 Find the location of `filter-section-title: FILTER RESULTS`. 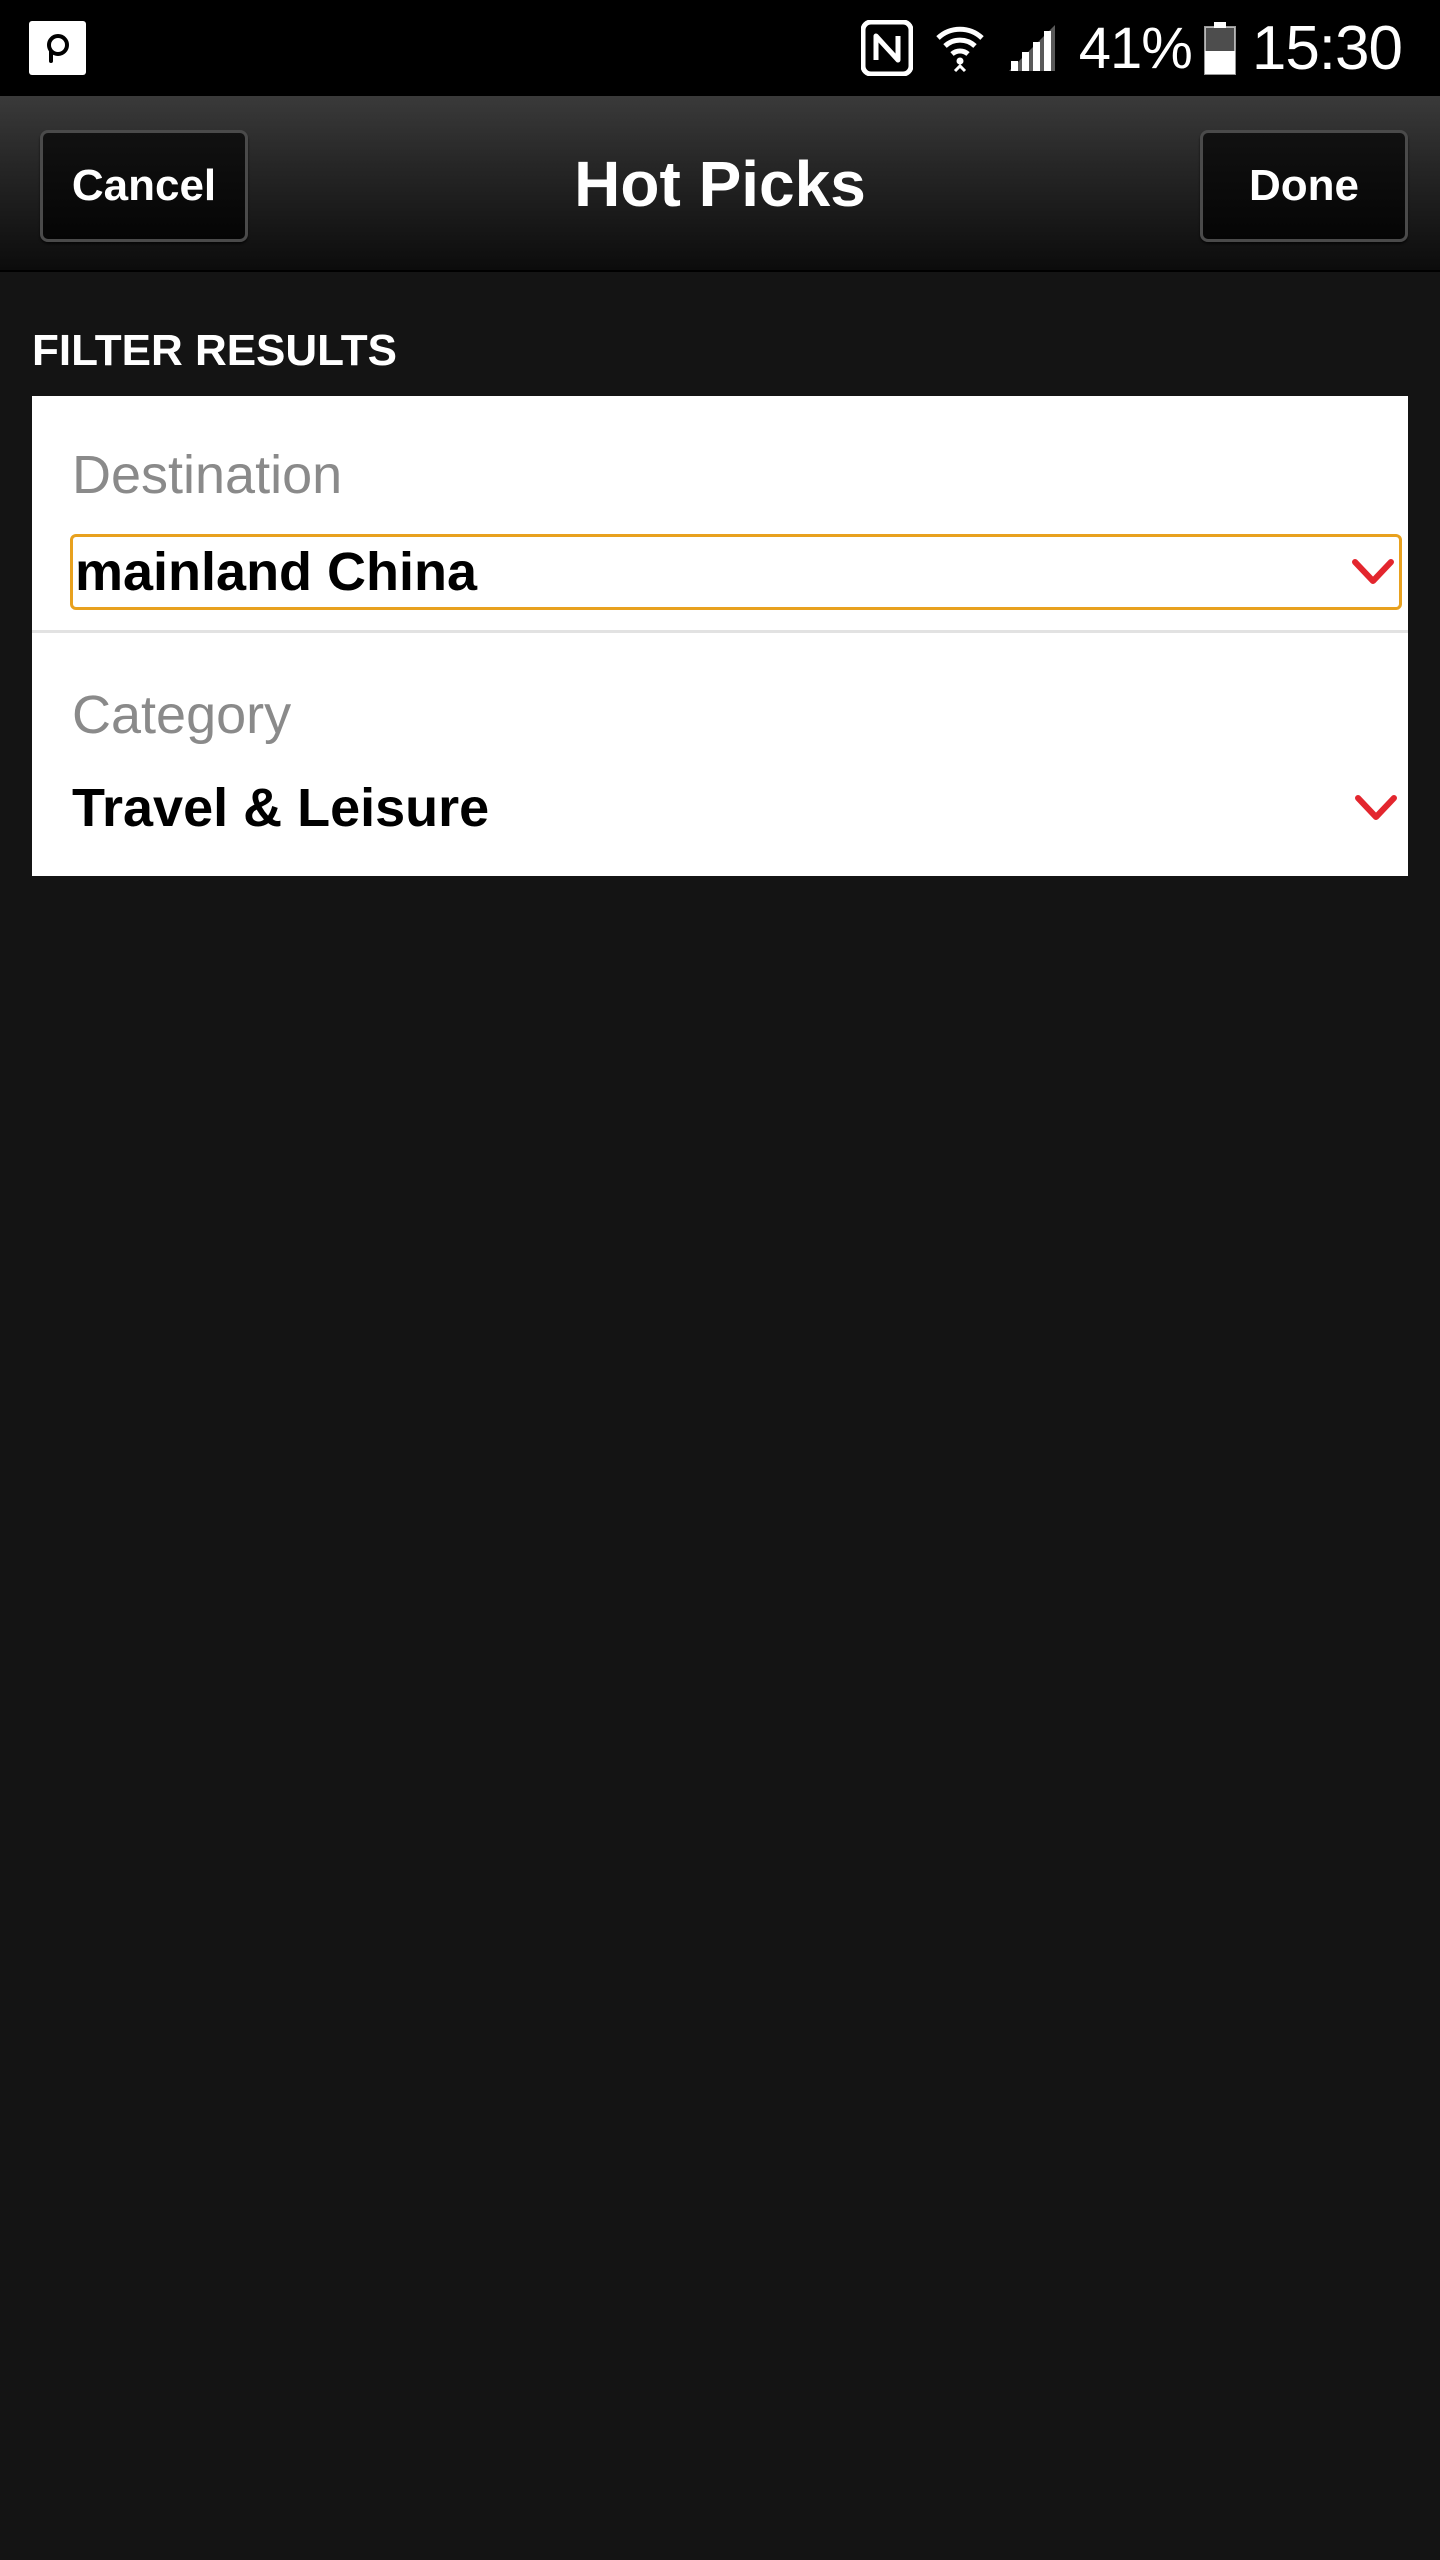

filter-section-title: FILTER RESULTS is located at coordinates (215, 350).